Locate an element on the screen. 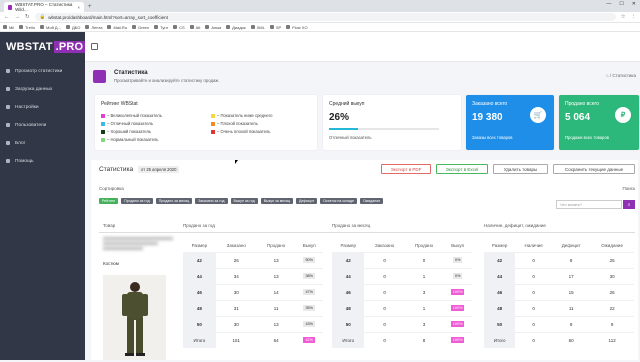 This screenshot has height=362, width=640. table-cell: 44 is located at coordinates (199, 275).